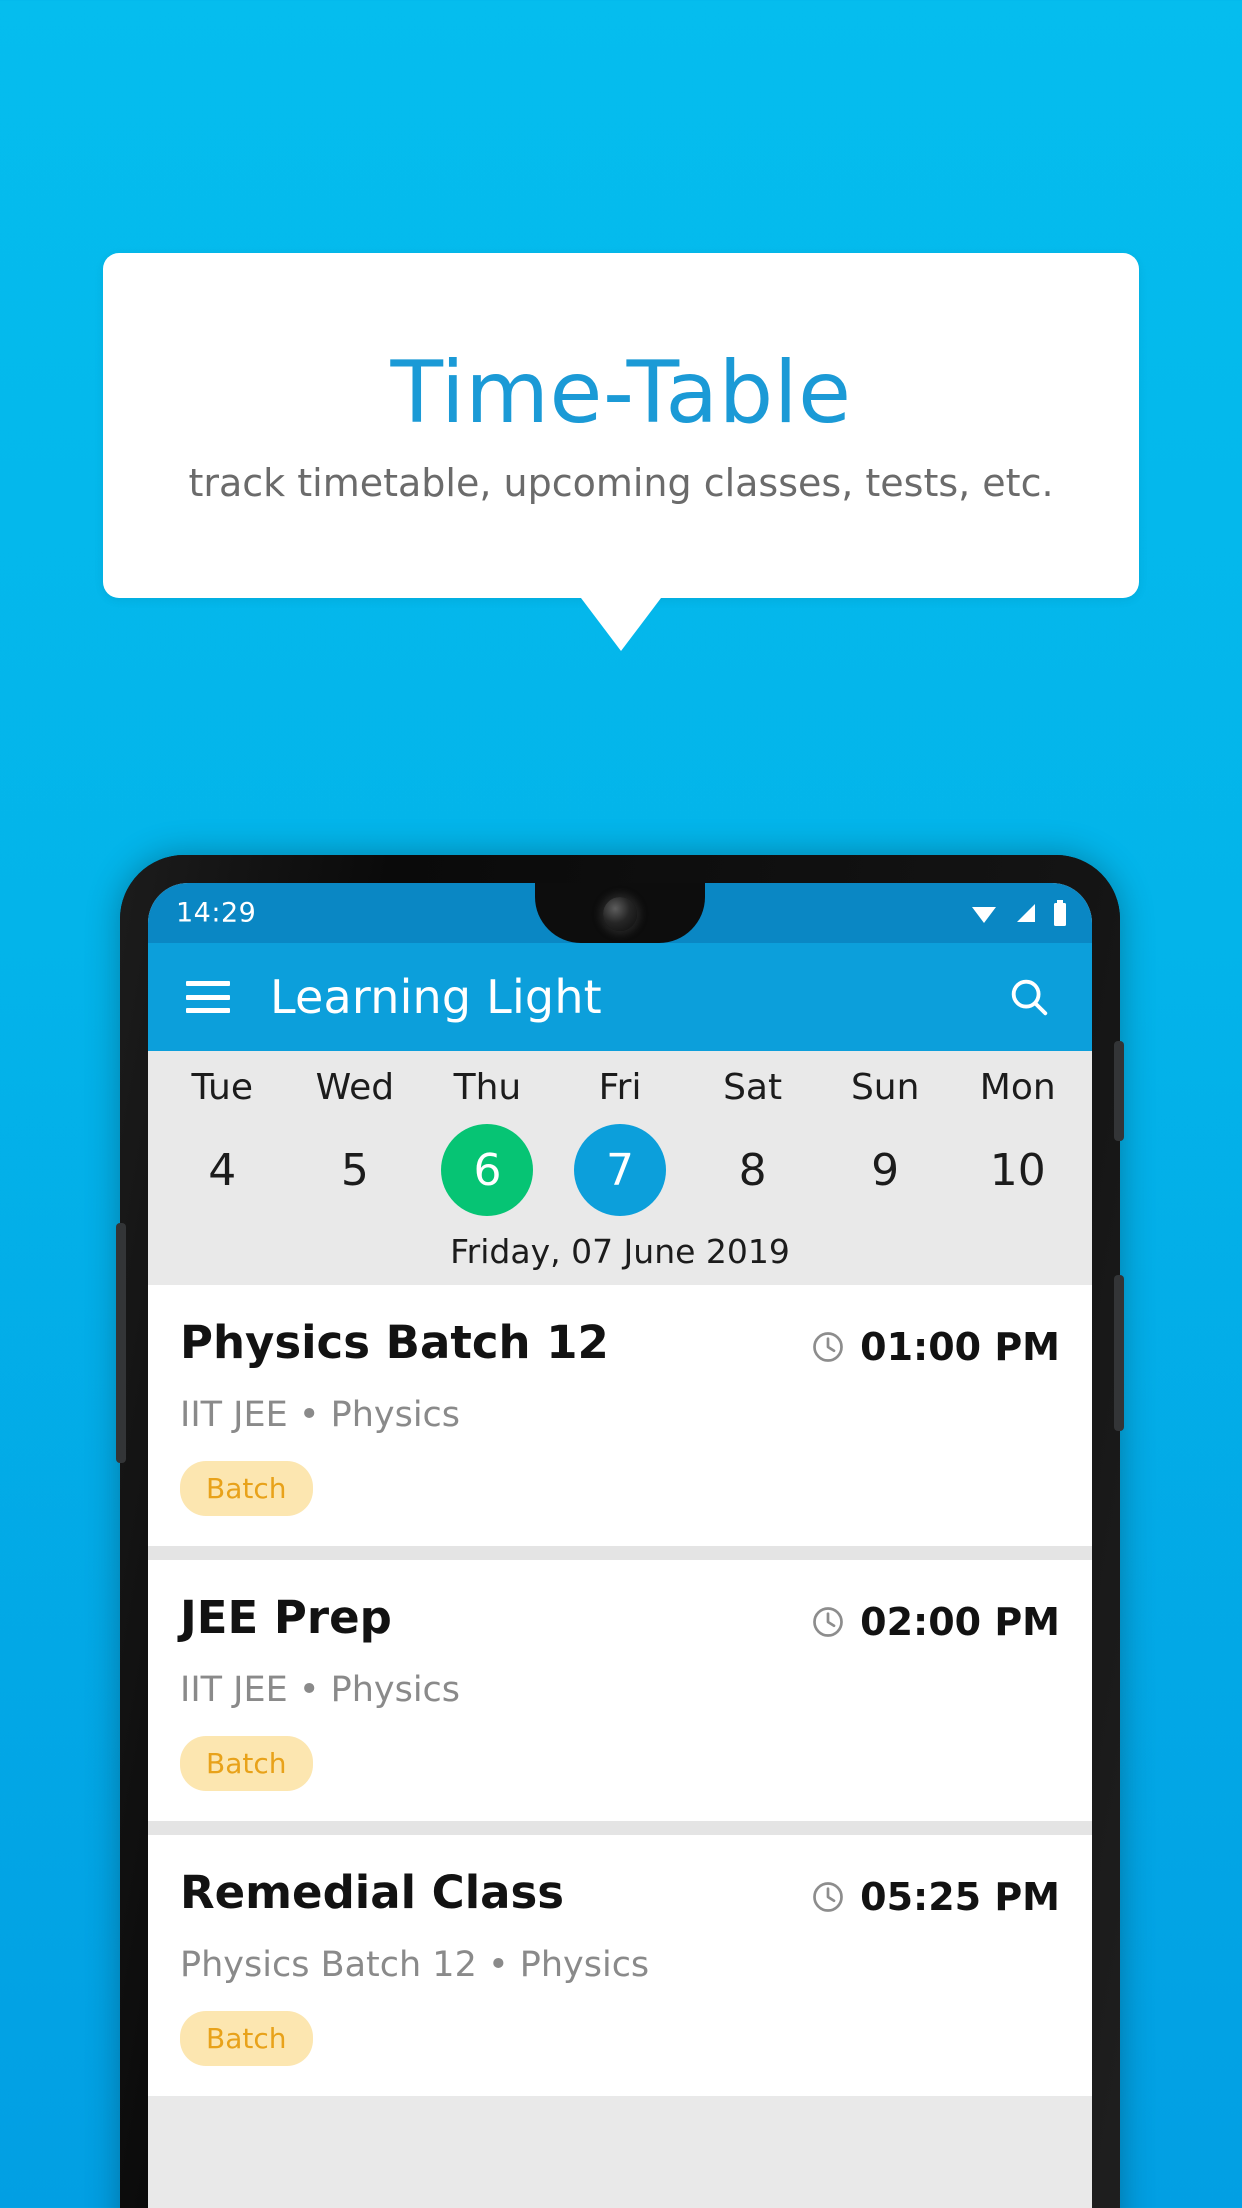 This screenshot has height=2208, width=1242. I want to click on calendar-day-name: Sun, so click(885, 1087).